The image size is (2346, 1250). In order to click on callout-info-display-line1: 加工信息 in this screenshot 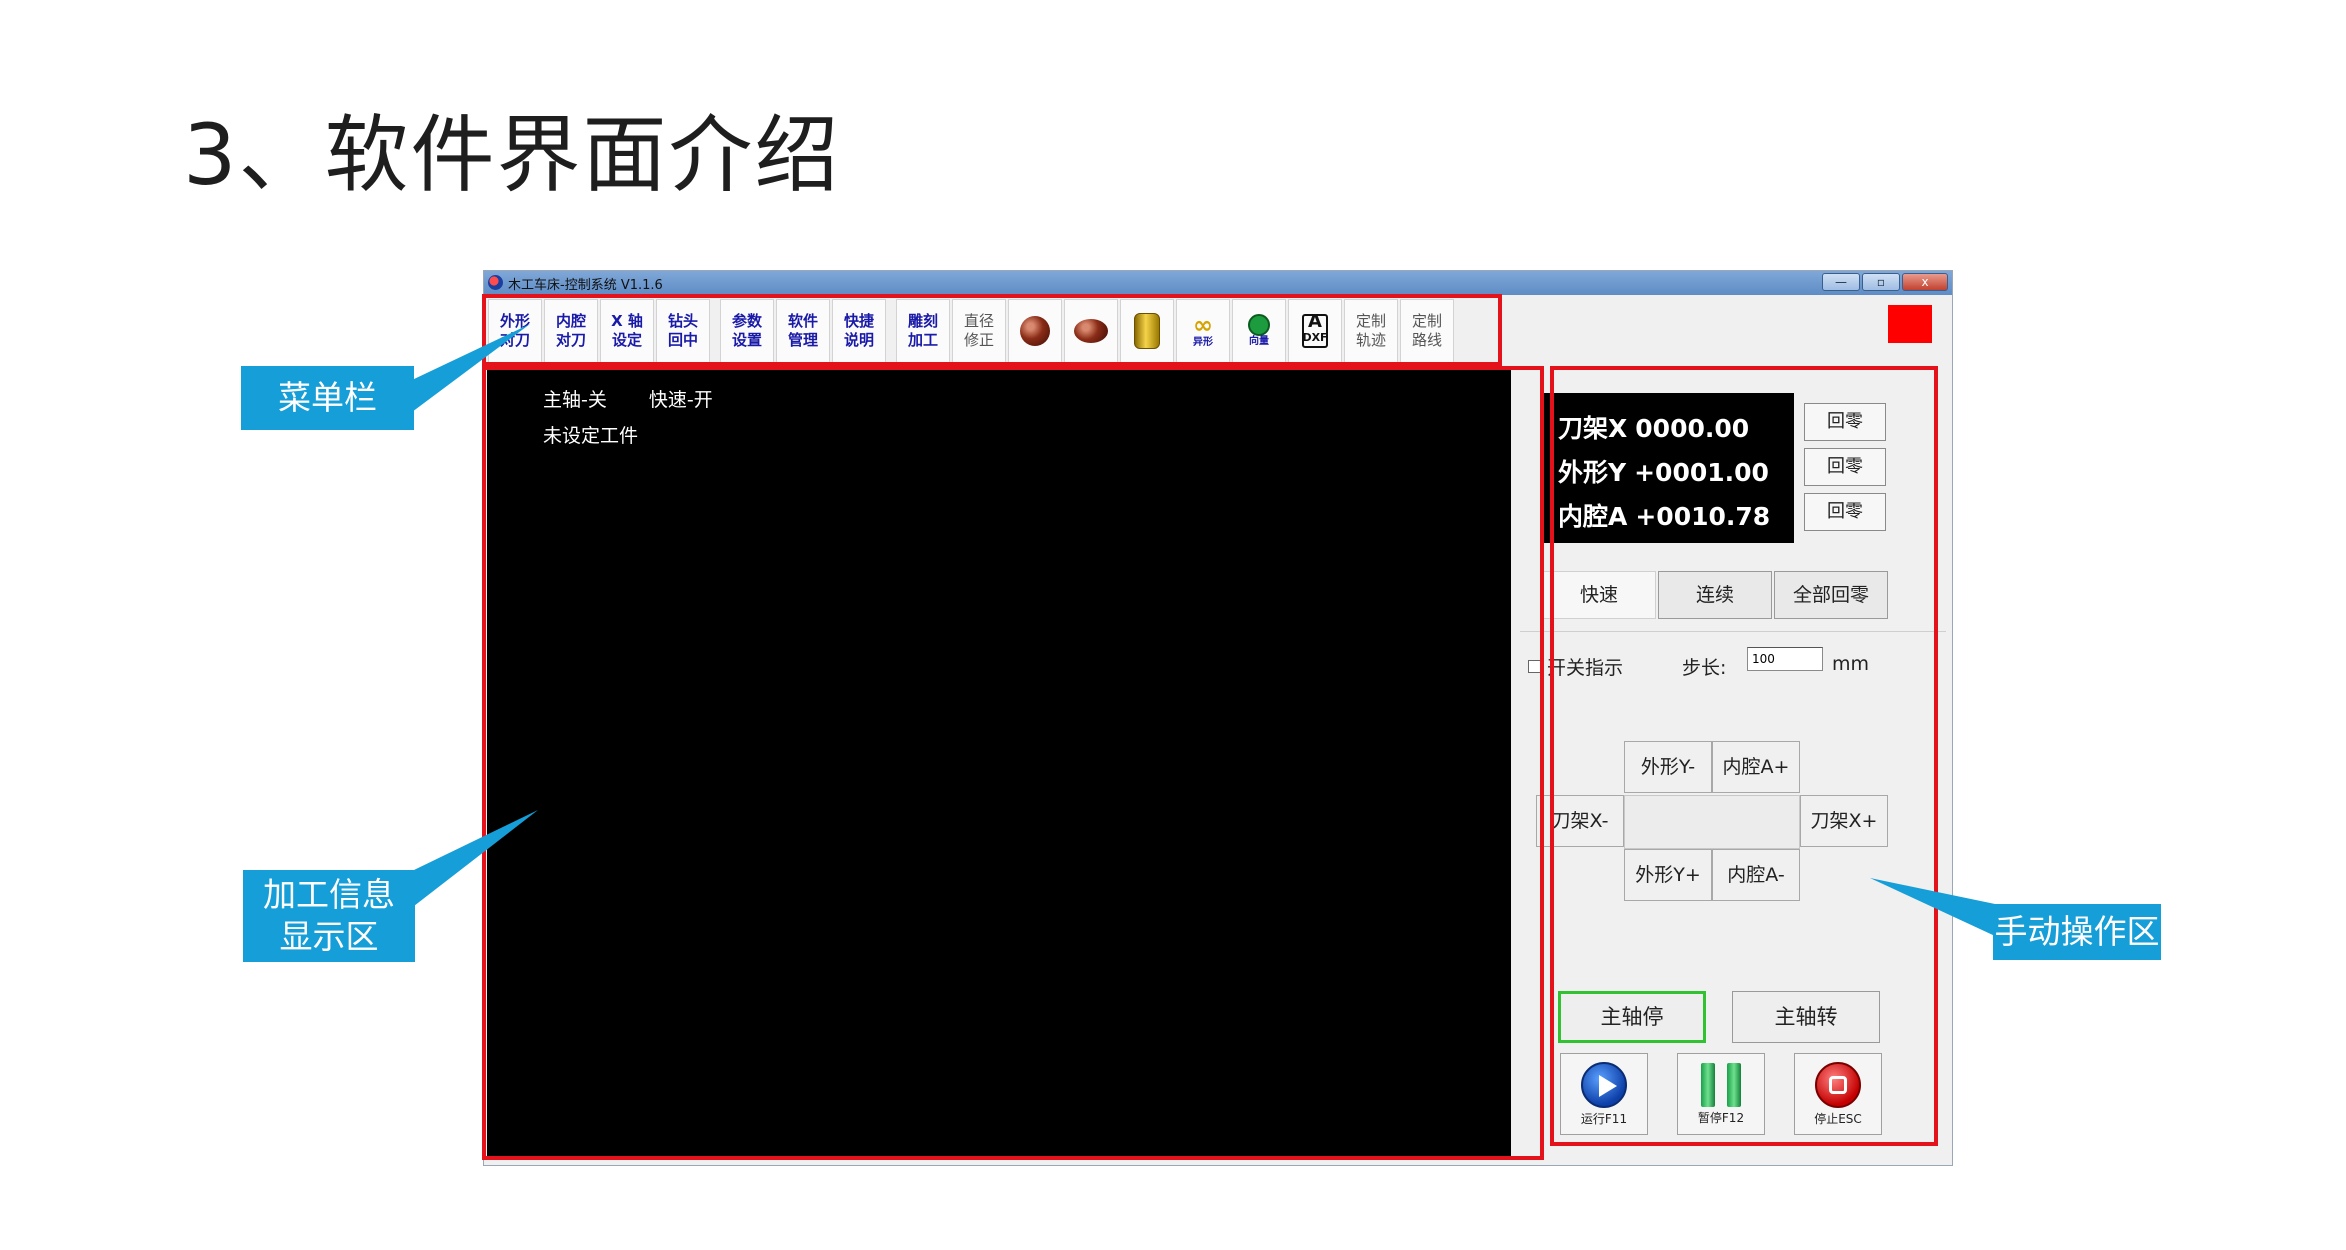, I will do `click(329, 894)`.